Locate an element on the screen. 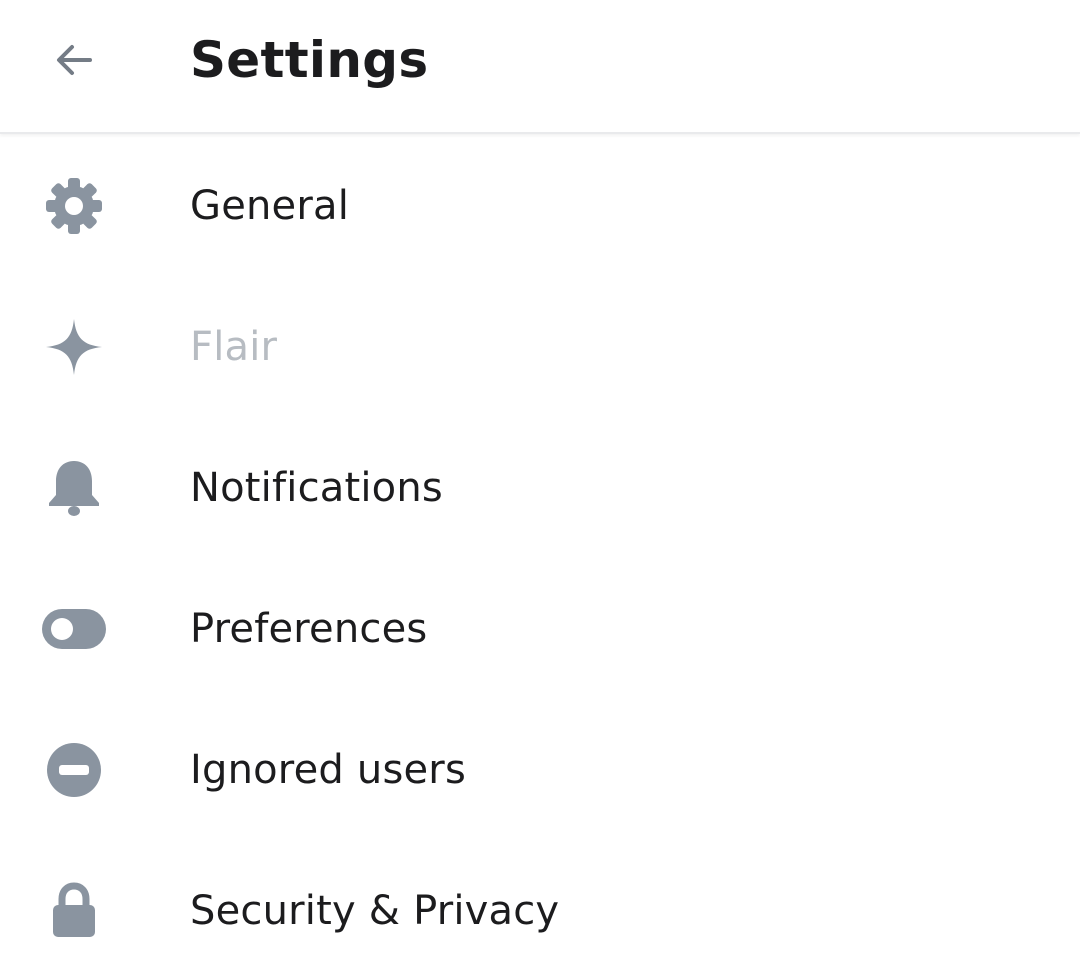 This screenshot has height=963, width=1080. settings-item-security-privacy: Security & Privacy is located at coordinates (540, 901).